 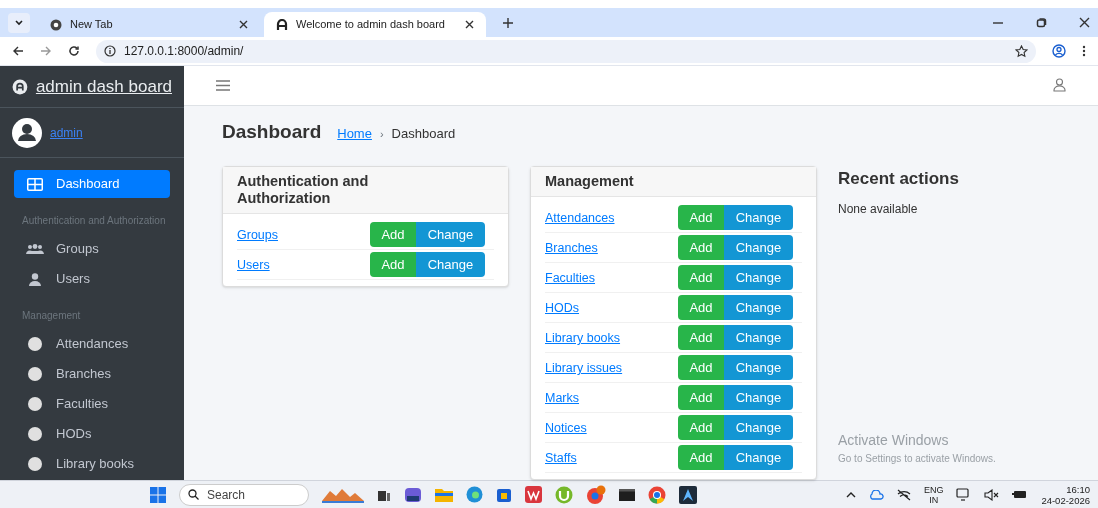 I want to click on model-link: HODs, so click(x=562, y=308).